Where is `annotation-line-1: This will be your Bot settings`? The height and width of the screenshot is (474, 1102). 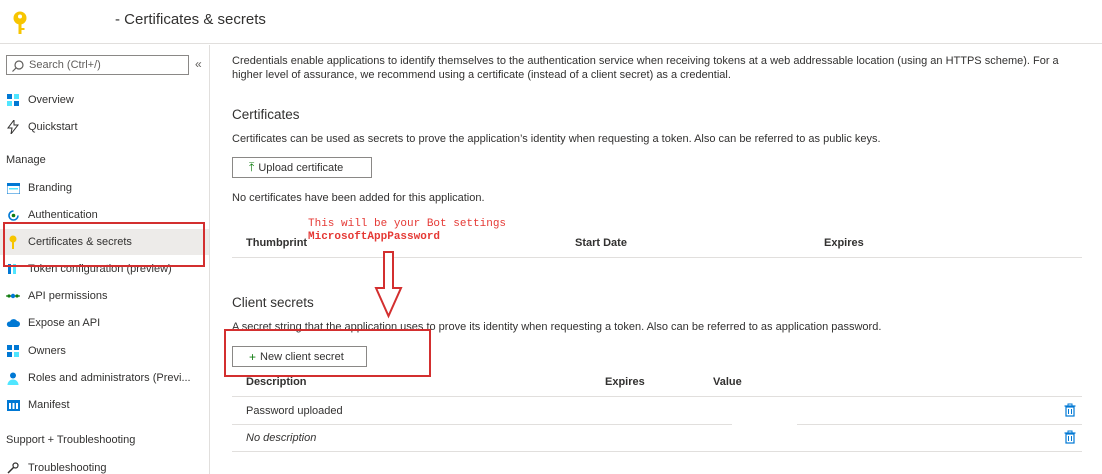 annotation-line-1: This will be your Bot settings is located at coordinates (407, 224).